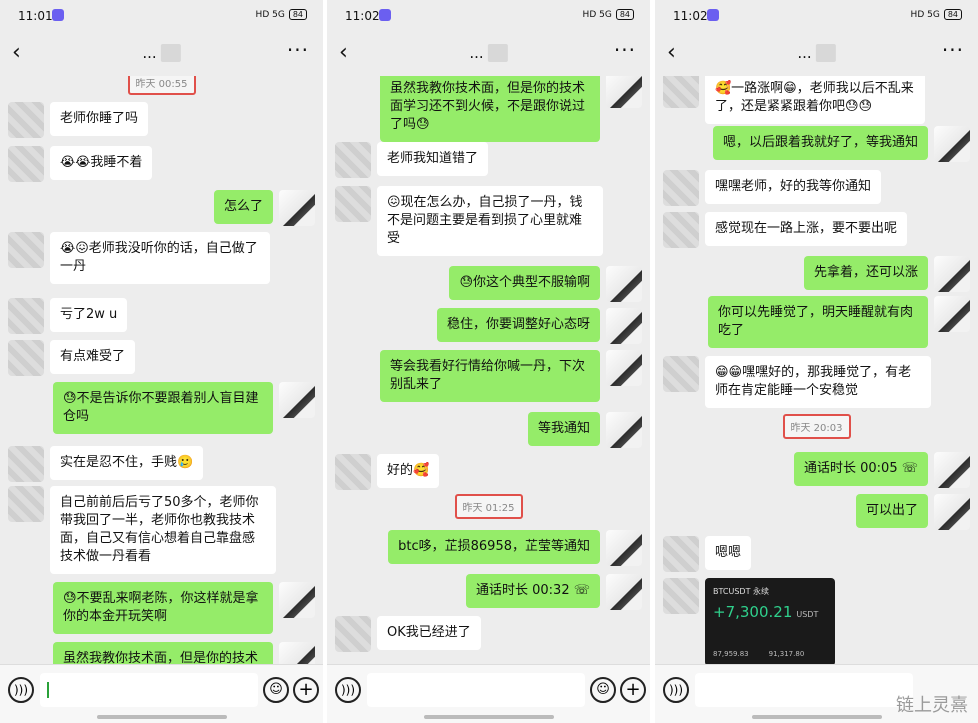  I want to click on message-bubble: 嗯，以后跟着我就好了，等我通知, so click(820, 143).